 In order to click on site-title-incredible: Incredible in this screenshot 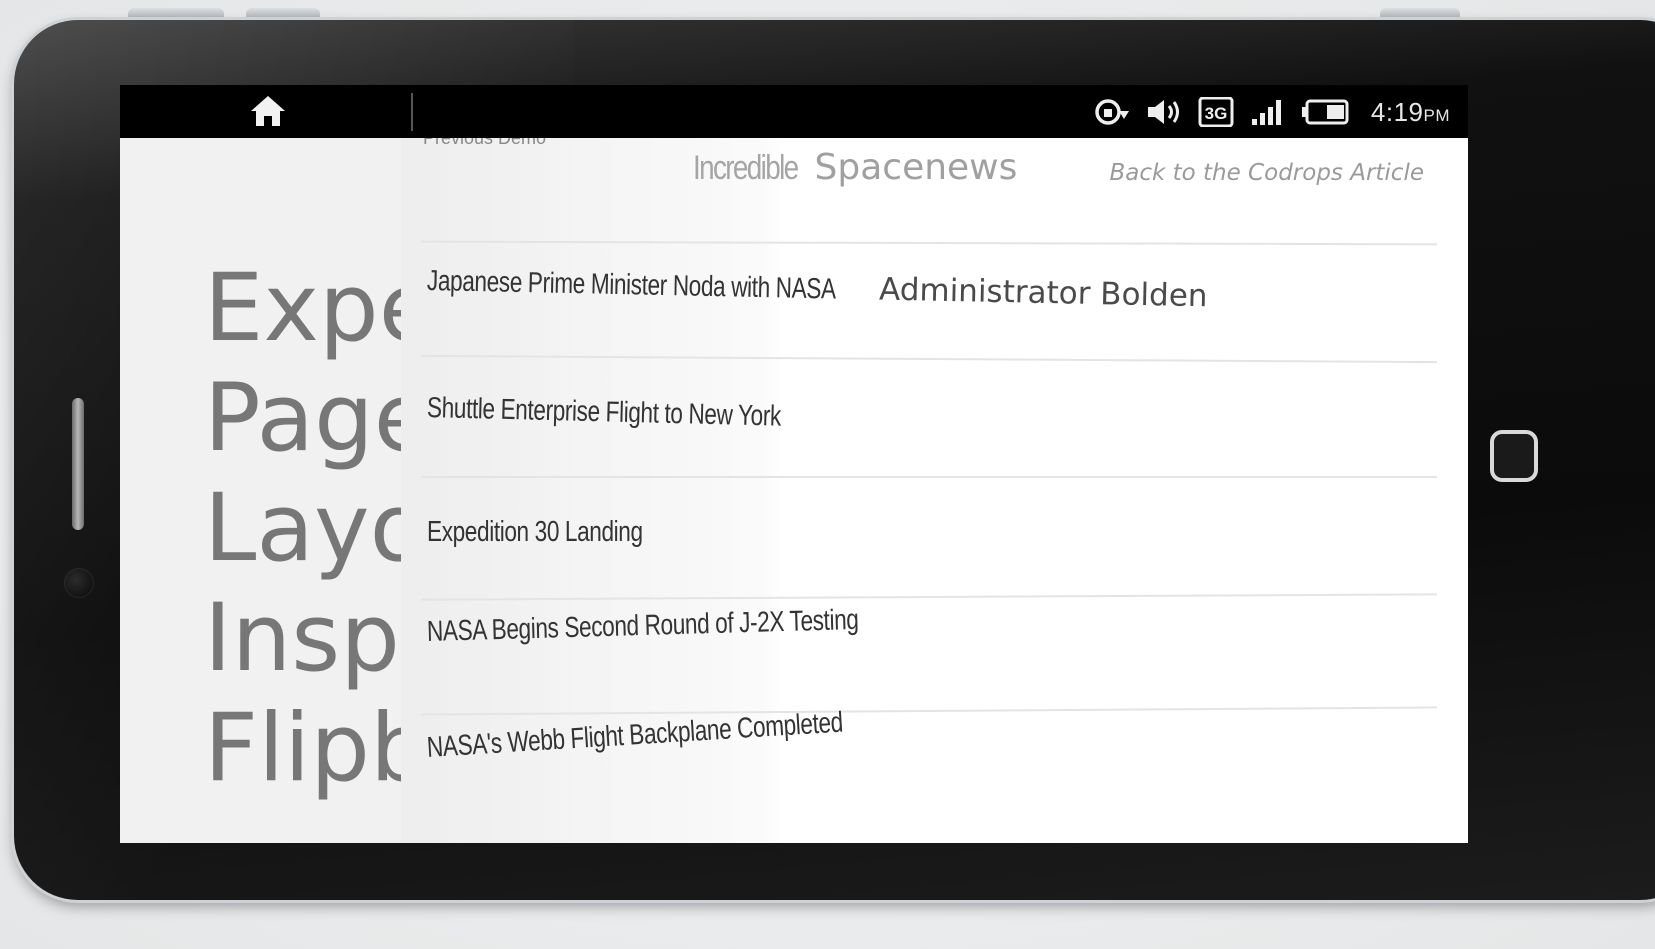, I will do `click(746, 168)`.